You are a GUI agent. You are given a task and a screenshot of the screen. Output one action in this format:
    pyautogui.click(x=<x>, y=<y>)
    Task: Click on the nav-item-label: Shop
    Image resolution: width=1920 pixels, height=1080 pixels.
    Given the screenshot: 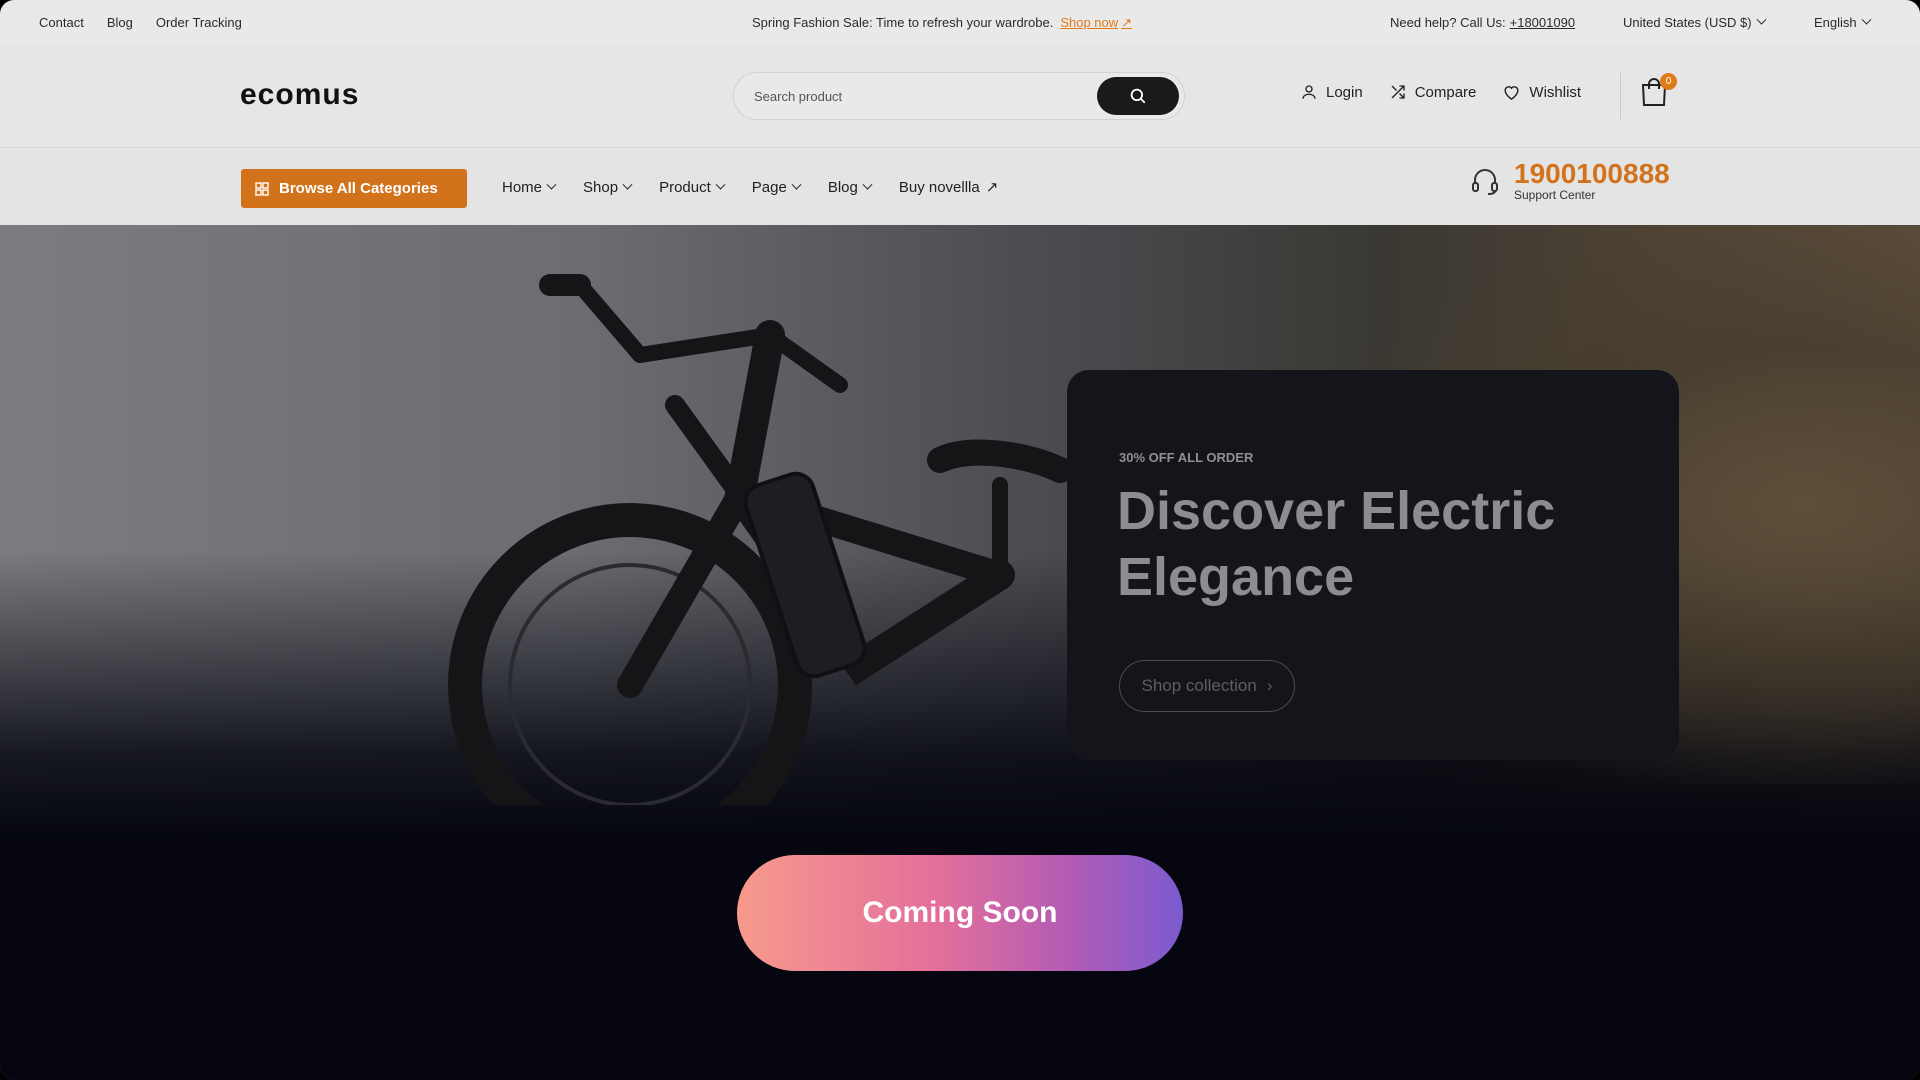 What is the action you would take?
    pyautogui.click(x=601, y=187)
    